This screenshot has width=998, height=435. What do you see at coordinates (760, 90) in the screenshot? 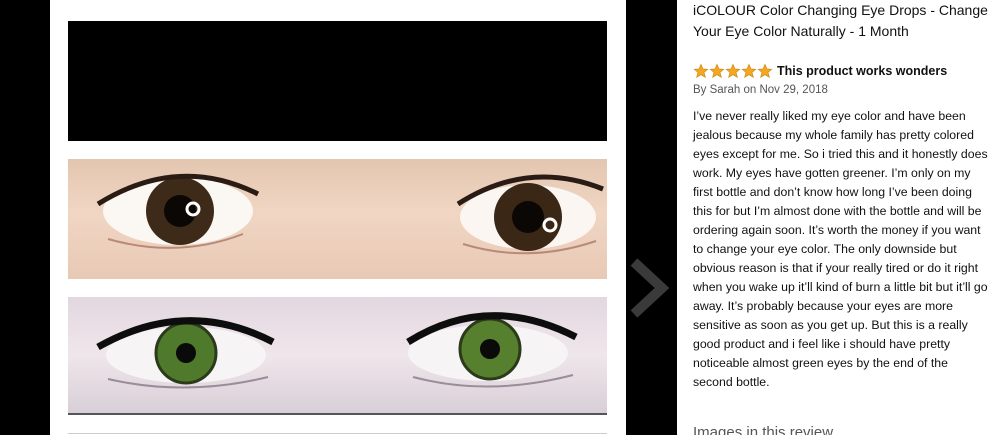
I see `review-author-date: By Sarah on Nov 29, 2018` at bounding box center [760, 90].